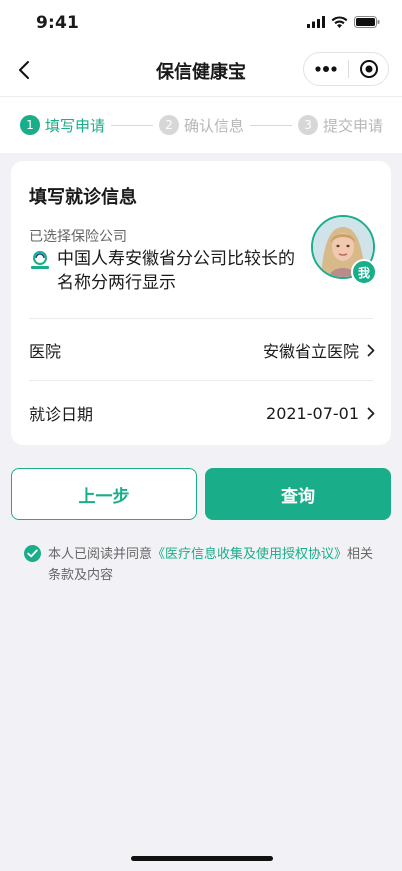 Image resolution: width=402 pixels, height=871 pixels. Describe the element at coordinates (204, 565) in the screenshot. I see `agreement: 本人已阅读并同意《医疗信息收集及使用授权协议》相关条款及内容` at that location.